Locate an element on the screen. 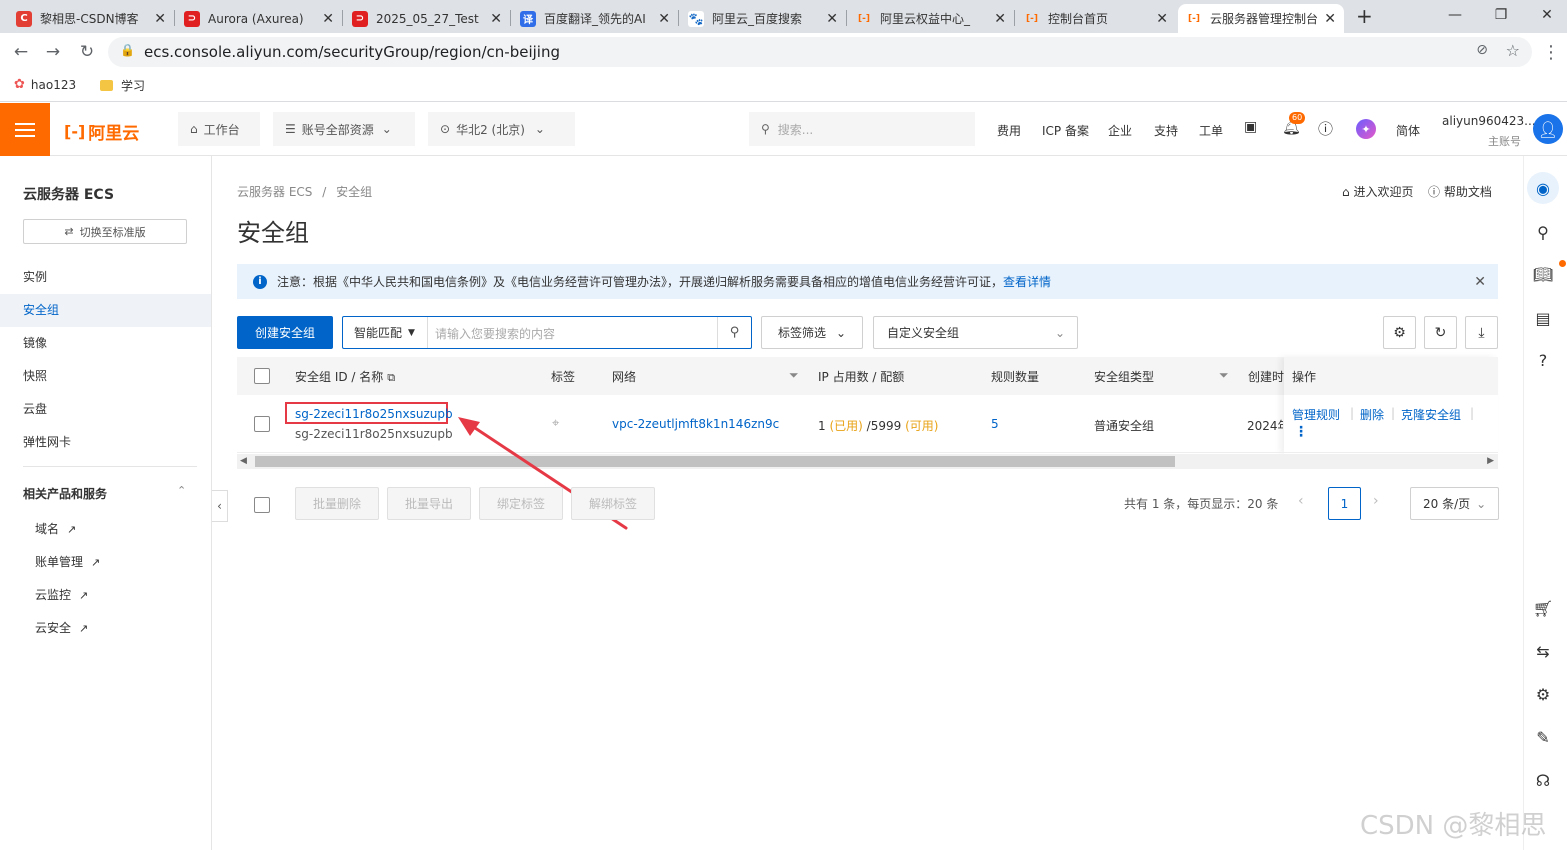 This screenshot has height=850, width=1567. bulk-delete-button: 批量删除 is located at coordinates (337, 503).